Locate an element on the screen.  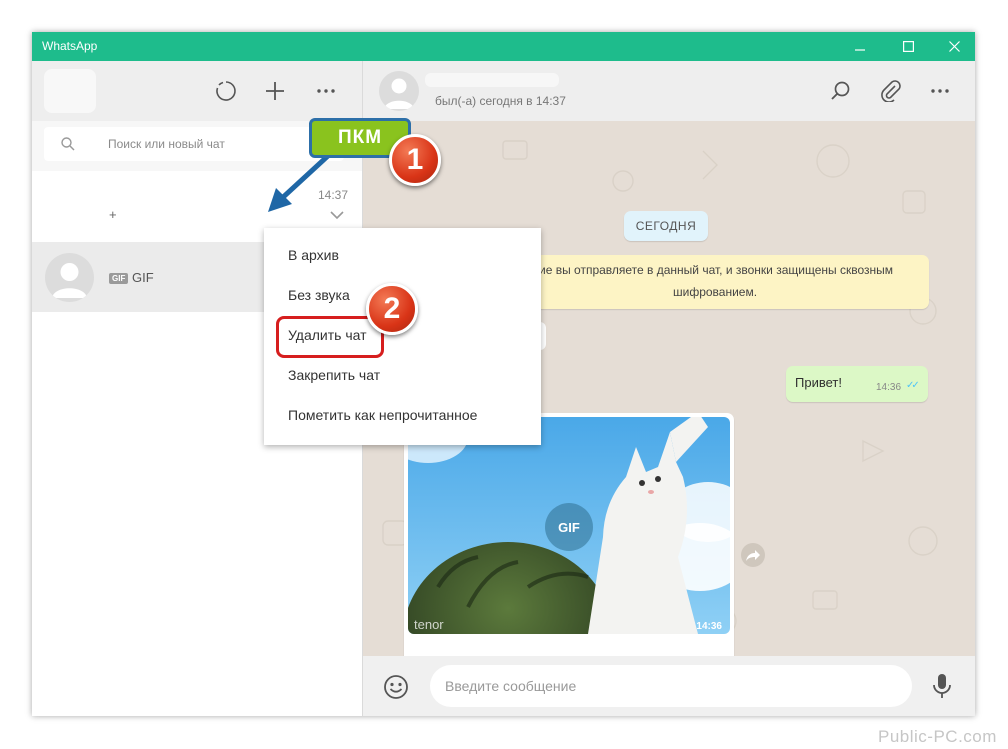
attach-icon is located at coordinates (891, 91).